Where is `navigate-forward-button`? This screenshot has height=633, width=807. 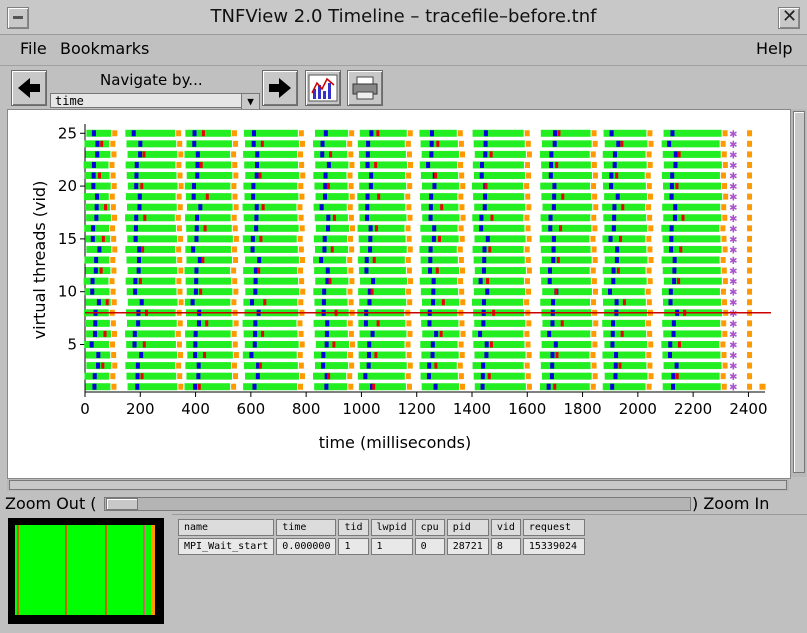
navigate-forward-button is located at coordinates (280, 88).